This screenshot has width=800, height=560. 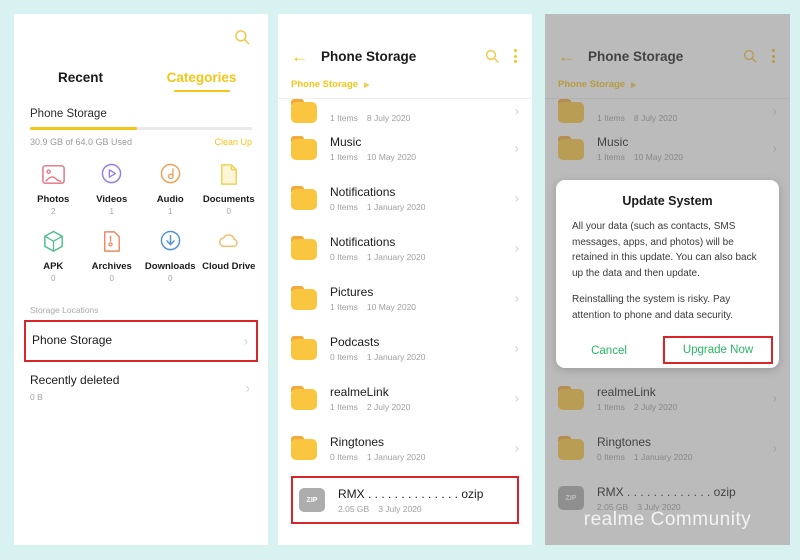 I want to click on back-arrow-icon: ←, so click(x=299, y=56).